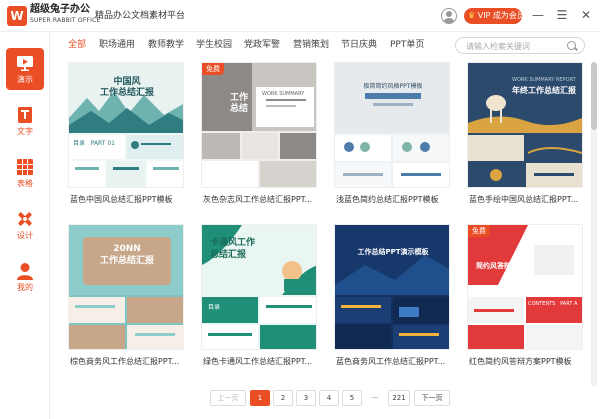 The width and height of the screenshot is (600, 419). I want to click on avatar-body, so click(449, 20).